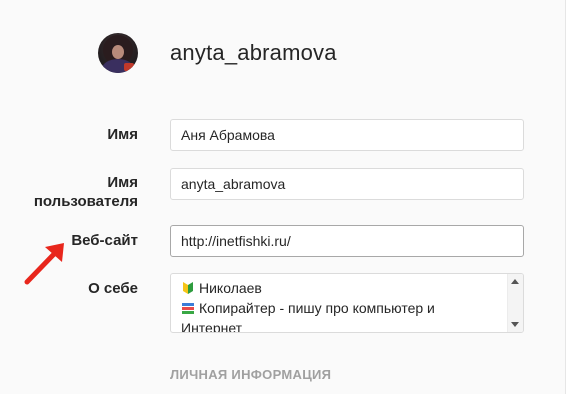 The image size is (566, 394). I want to click on username-label: Имя пользователя, so click(85, 192).